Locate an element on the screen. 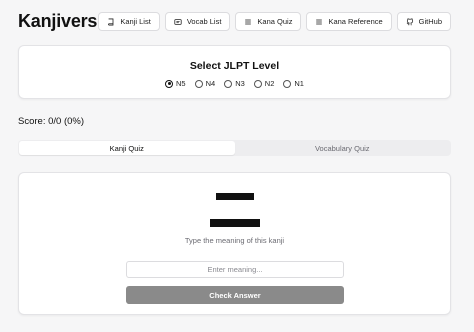 Image resolution: width=474 pixels, height=332 pixels. github-label: GitHub is located at coordinates (430, 21).